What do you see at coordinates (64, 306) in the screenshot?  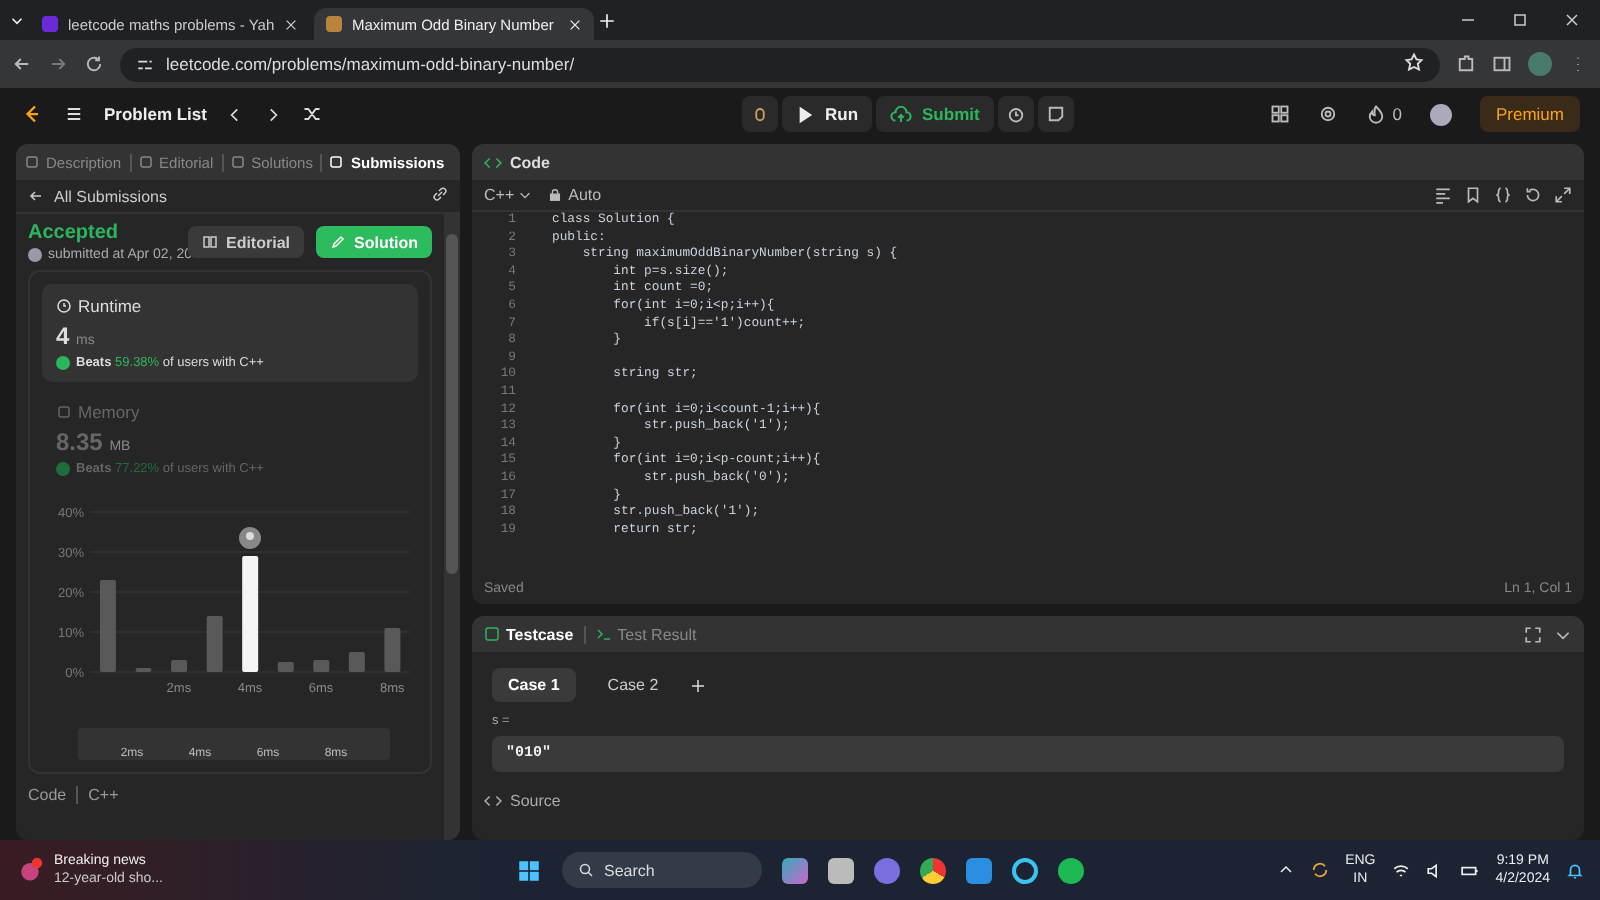 I see `clock-icon` at bounding box center [64, 306].